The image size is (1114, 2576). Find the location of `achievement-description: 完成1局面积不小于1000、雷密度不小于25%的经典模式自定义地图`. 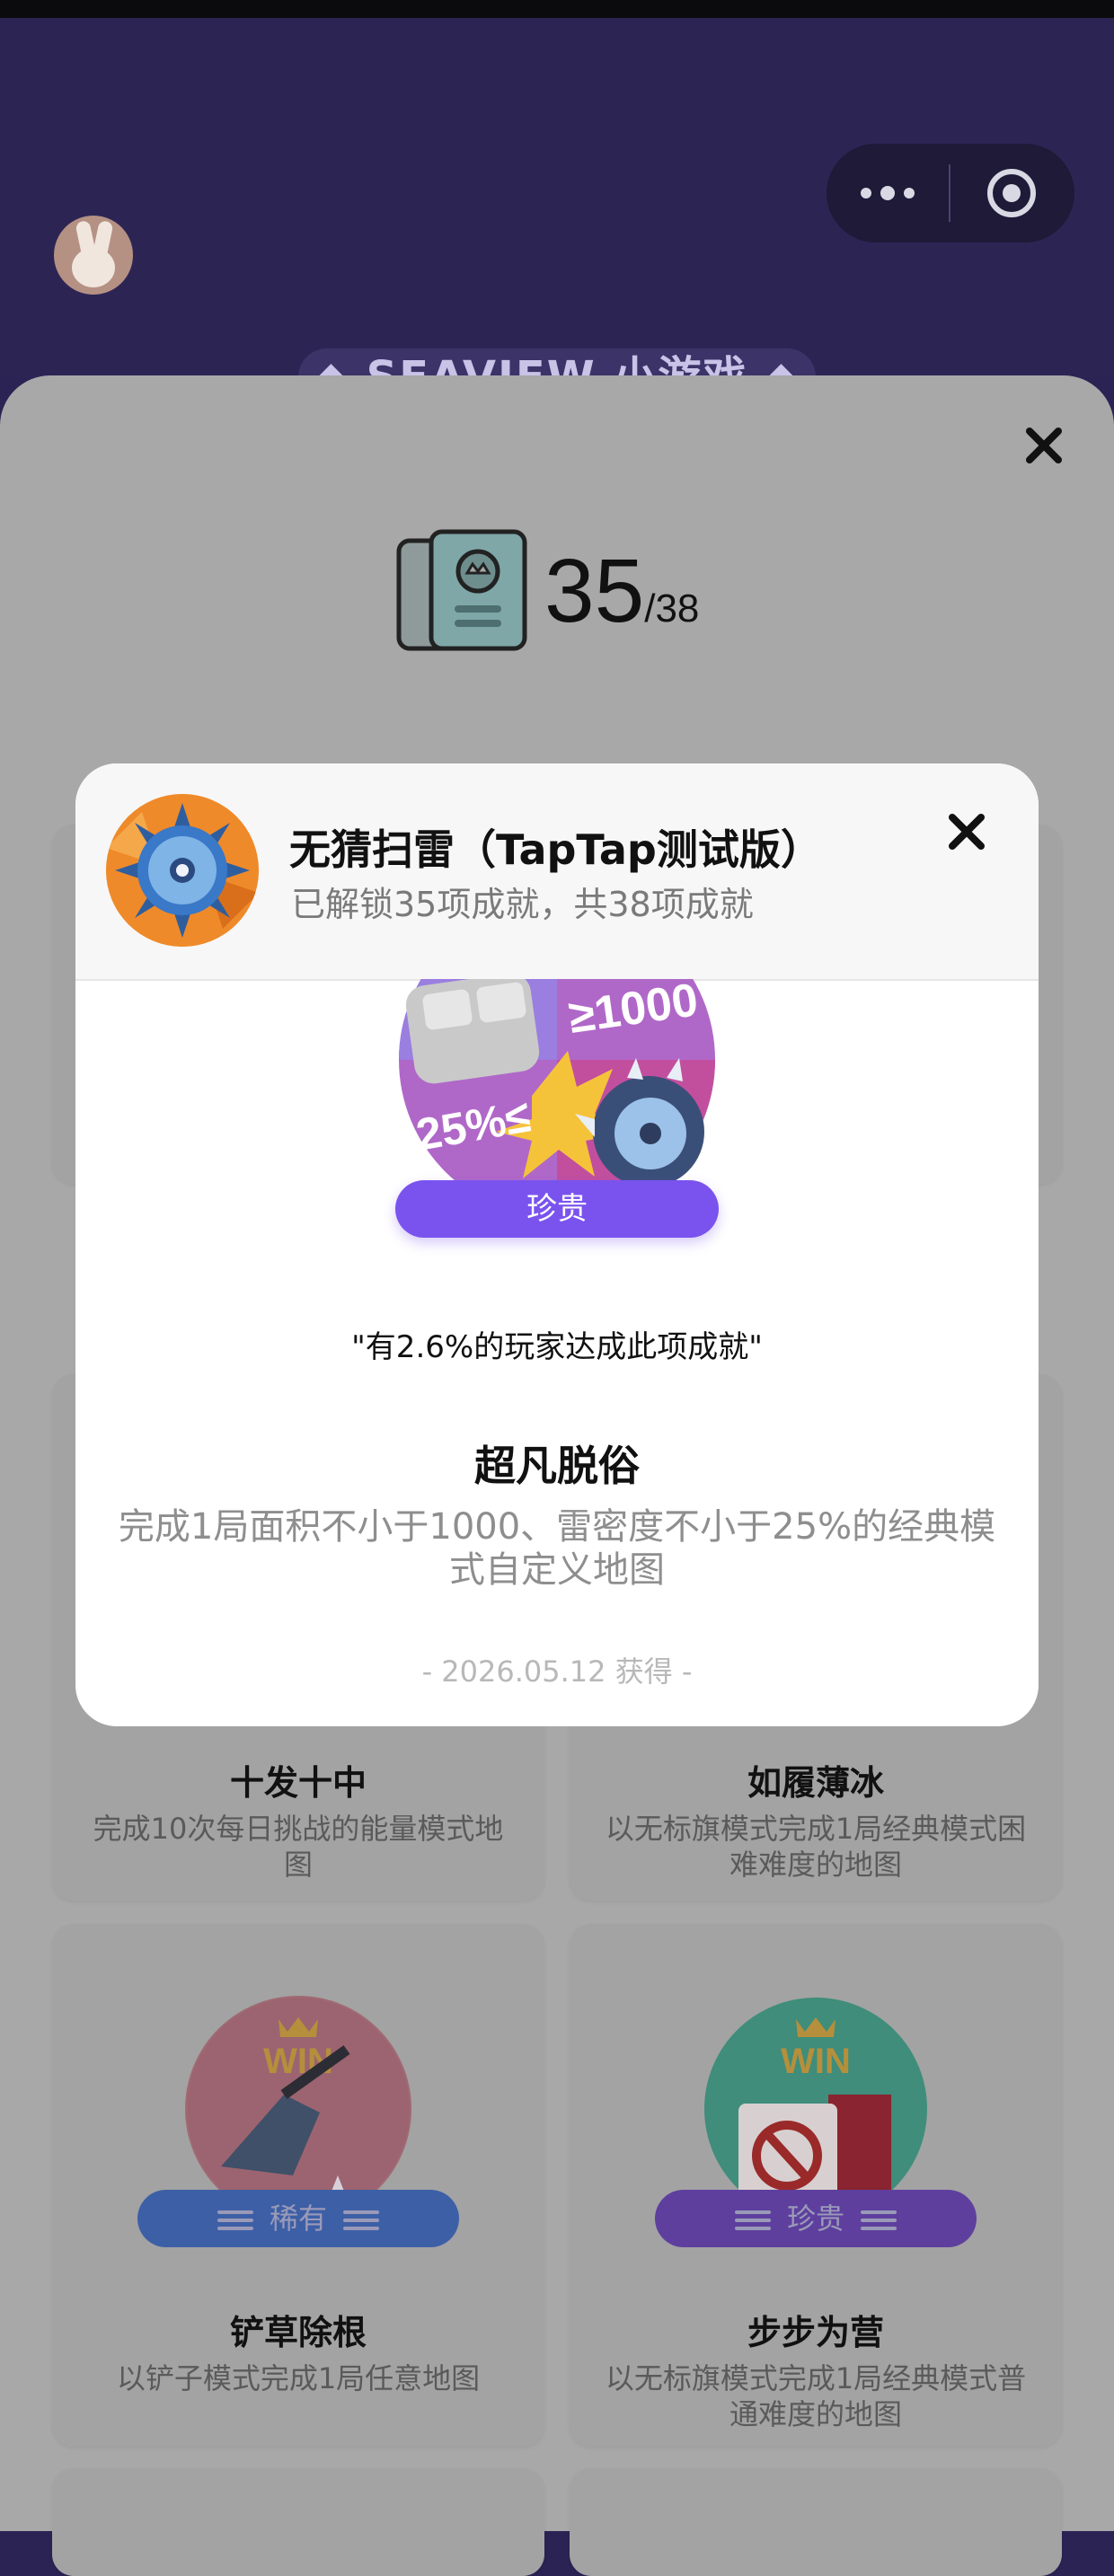

achievement-description: 完成1局面积不小于1000、雷密度不小于25%的经典模式自定义地图 is located at coordinates (557, 1548).